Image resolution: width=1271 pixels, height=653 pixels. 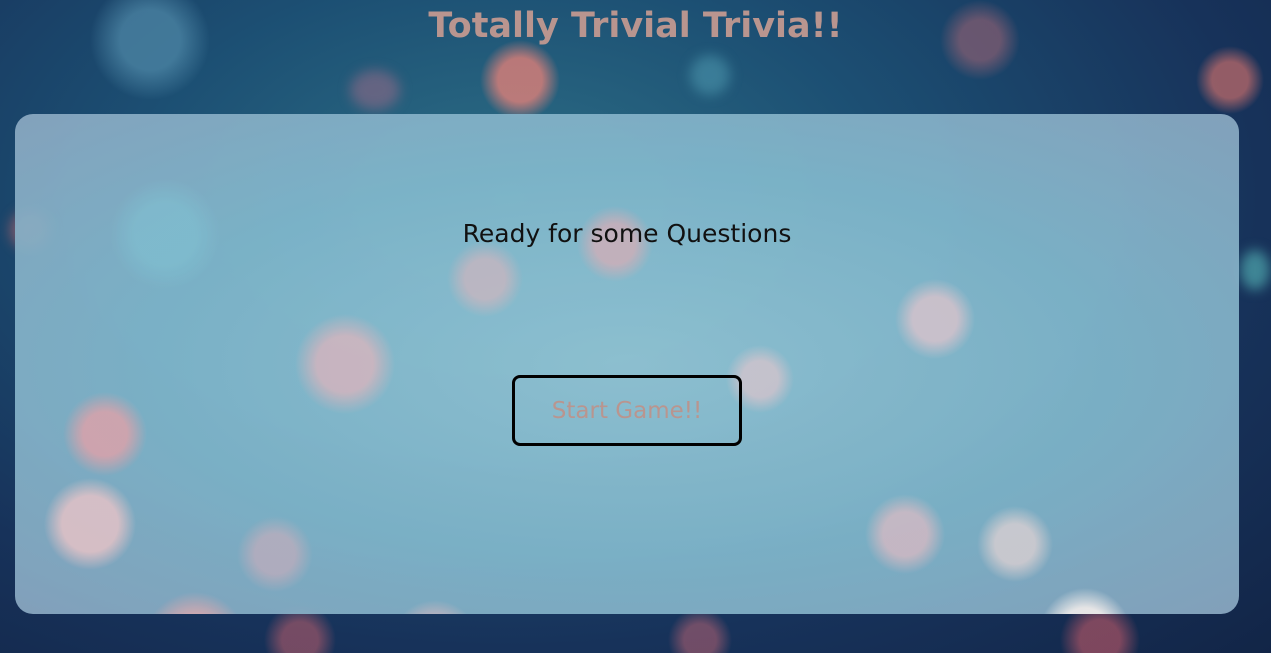 I want to click on page-title: Totally Trivial Trivia!!, so click(x=635, y=26).